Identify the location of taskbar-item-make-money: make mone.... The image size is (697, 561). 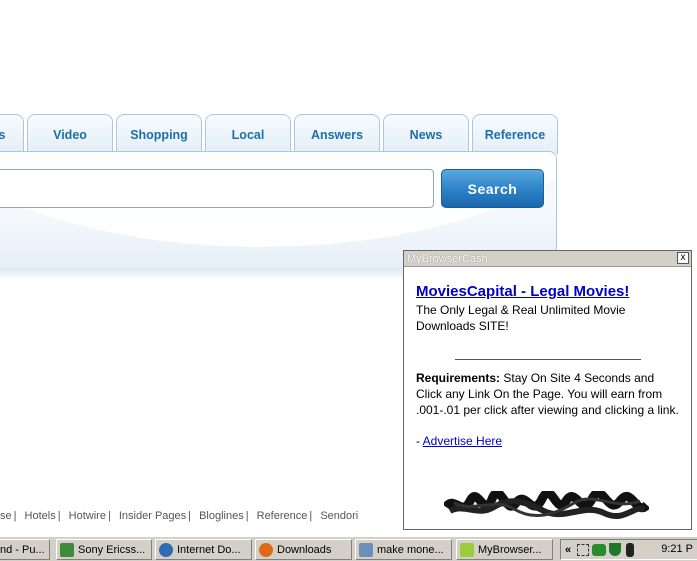
(403, 549).